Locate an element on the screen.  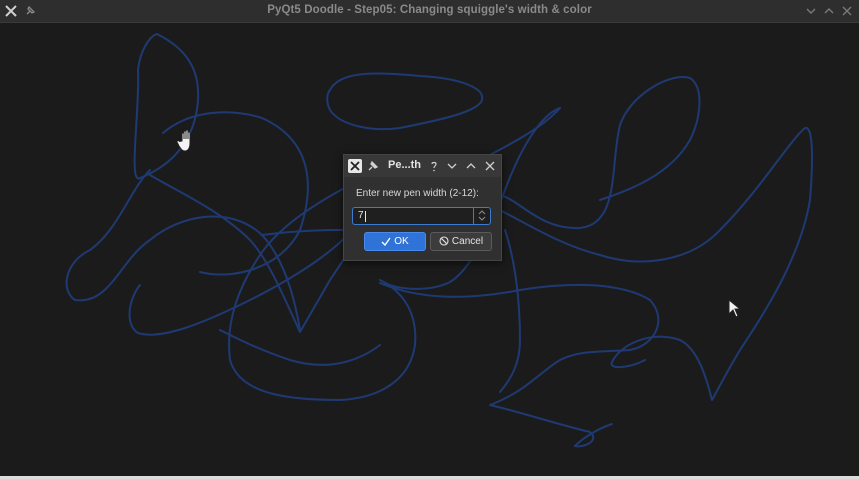
pen-width-value: 7 is located at coordinates (361, 215).